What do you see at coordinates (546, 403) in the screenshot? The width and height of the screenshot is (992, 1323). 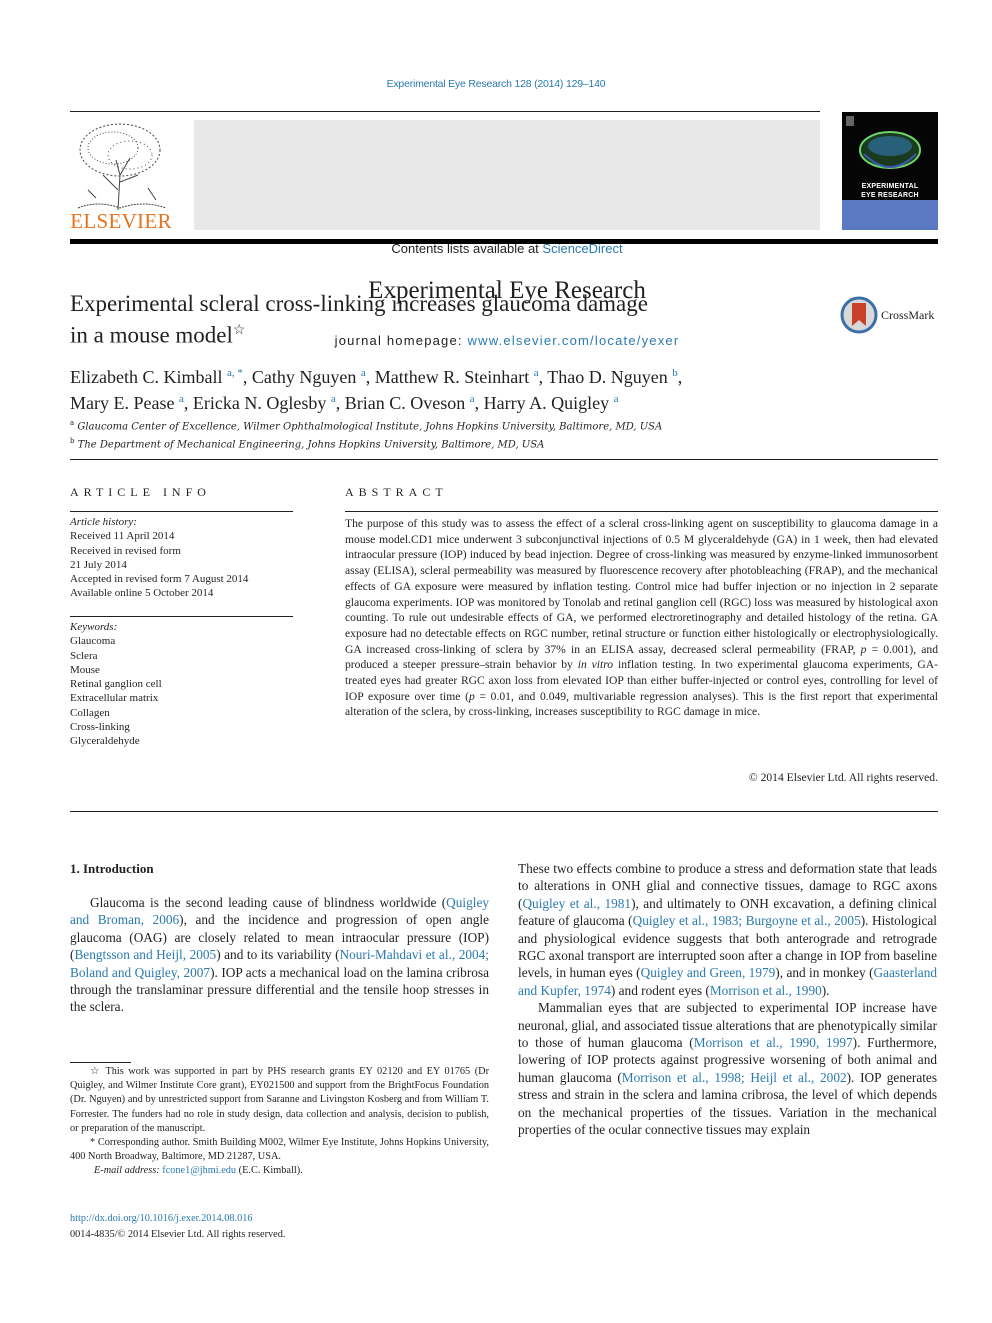 I see `author-name: Harry A. Quigley` at bounding box center [546, 403].